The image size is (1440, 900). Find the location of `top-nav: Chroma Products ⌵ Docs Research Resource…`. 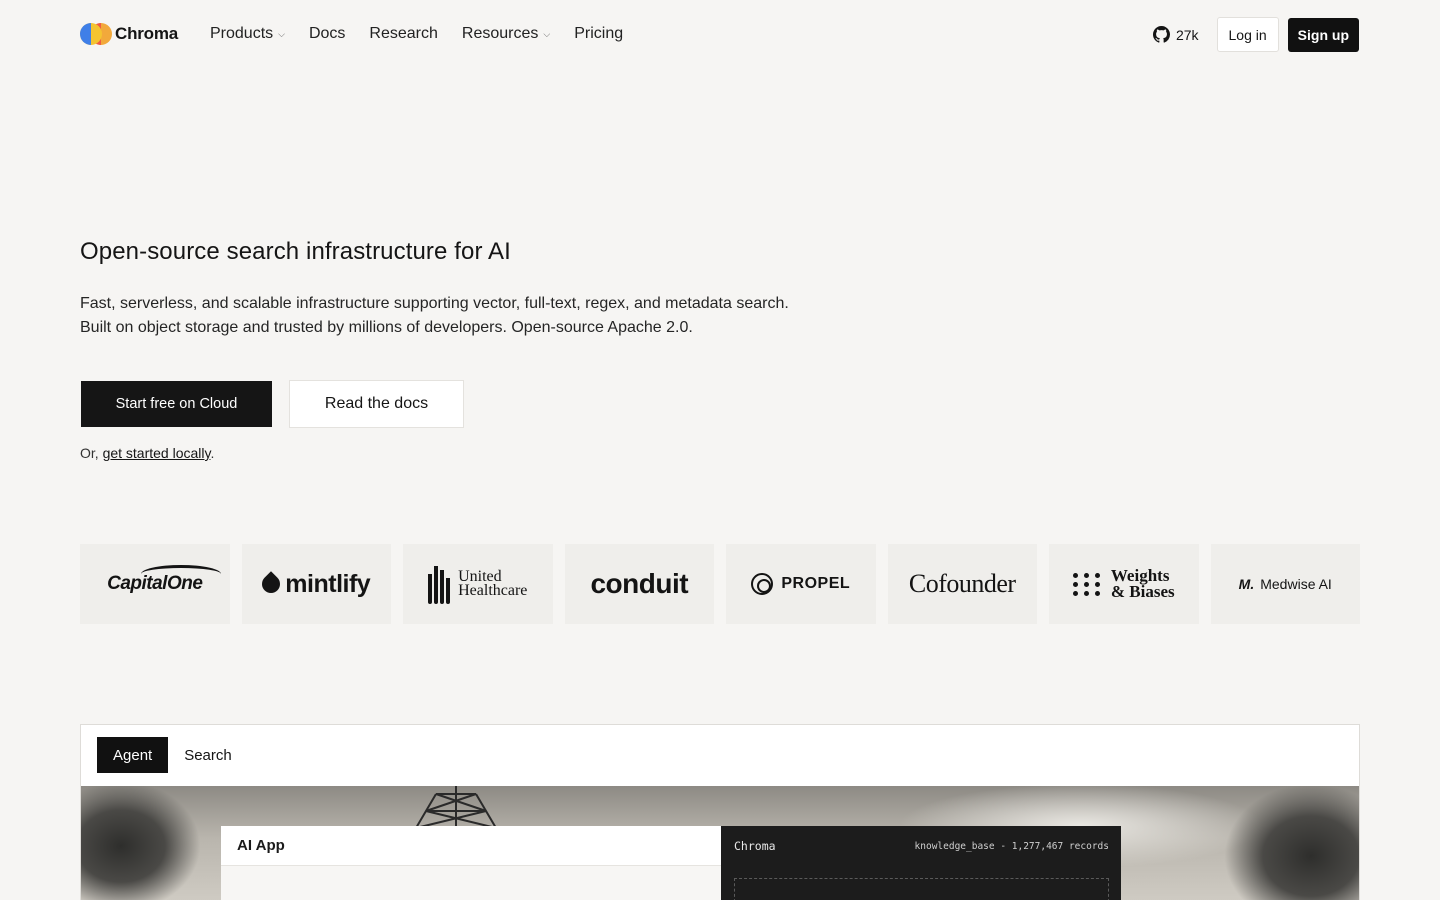

top-nav: Chroma Products ⌵ Docs Research Resource… is located at coordinates (720, 34).